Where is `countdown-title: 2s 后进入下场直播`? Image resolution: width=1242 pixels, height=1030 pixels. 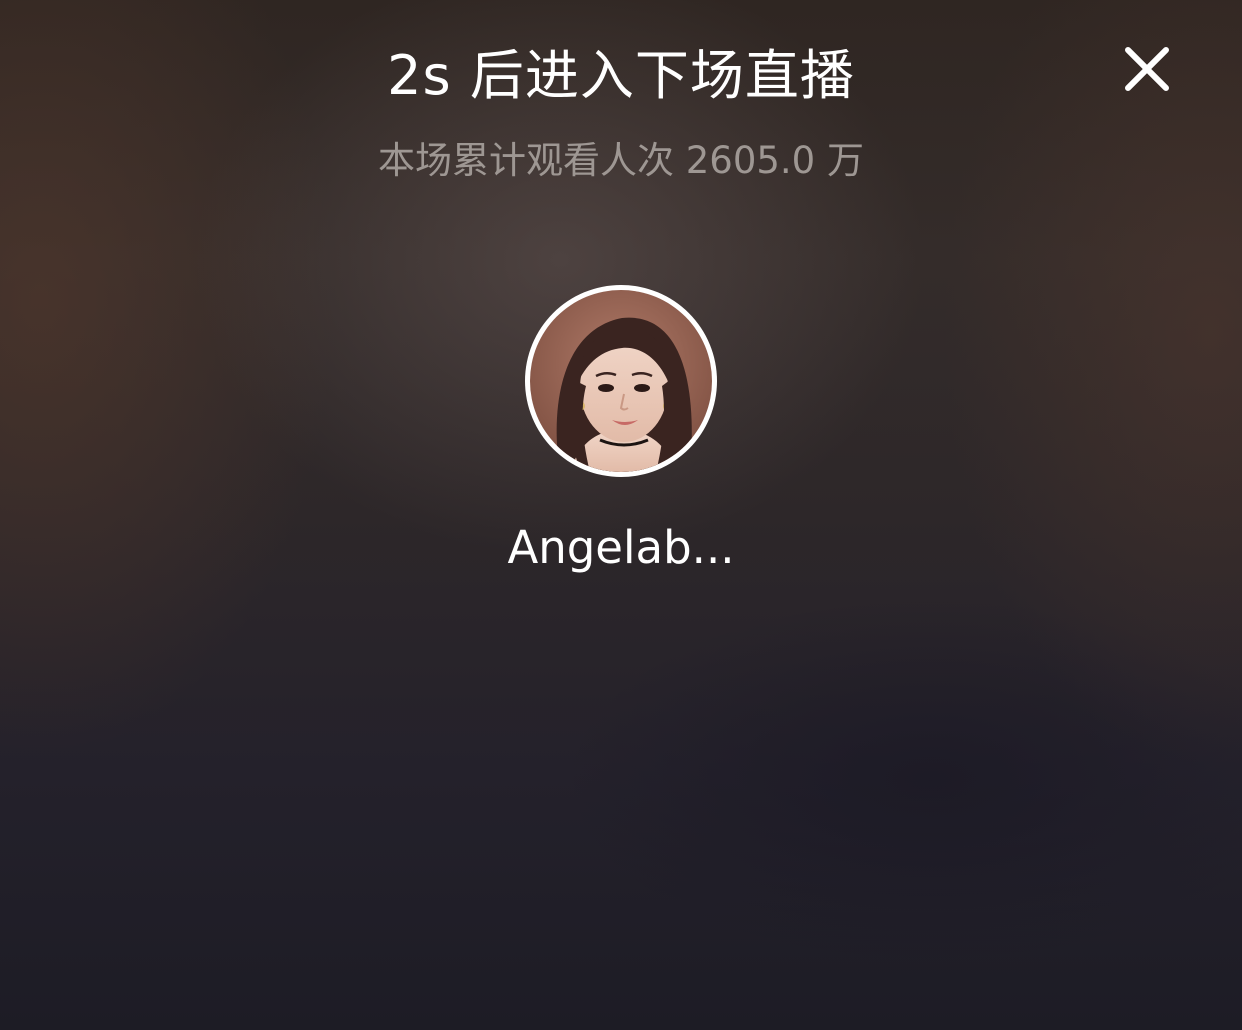
countdown-title: 2s 后进入下场直播 is located at coordinates (621, 75).